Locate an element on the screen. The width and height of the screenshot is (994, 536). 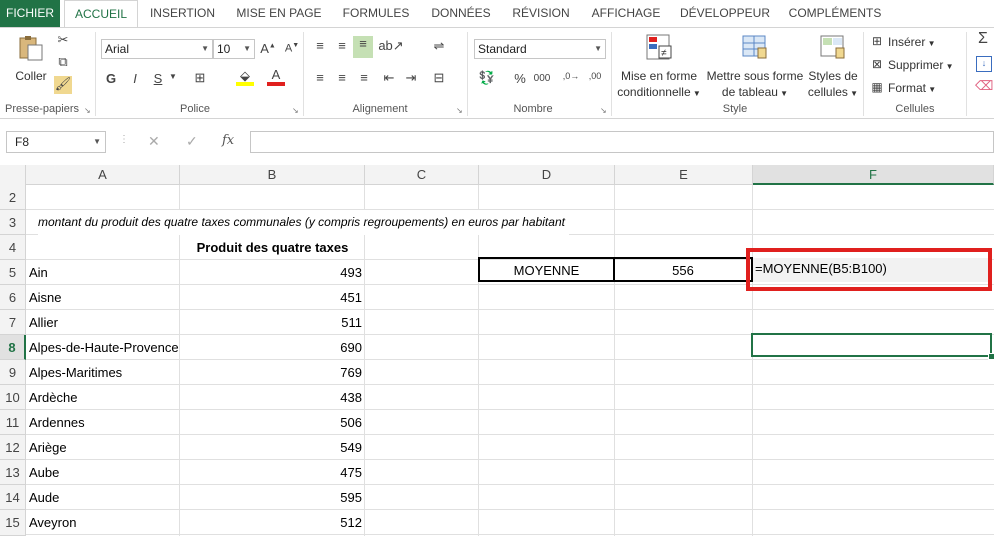
column-header-a: A is located at coordinates (103, 175).